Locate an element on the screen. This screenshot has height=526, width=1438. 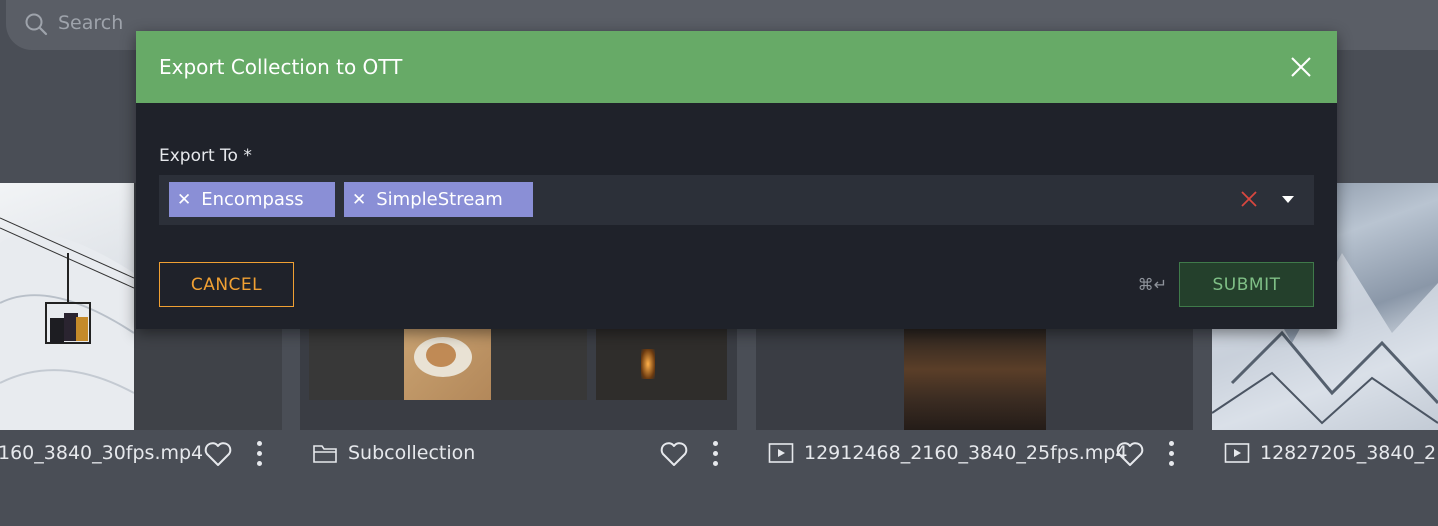
dialog-title: Export Collection to OTT is located at coordinates (281, 67).